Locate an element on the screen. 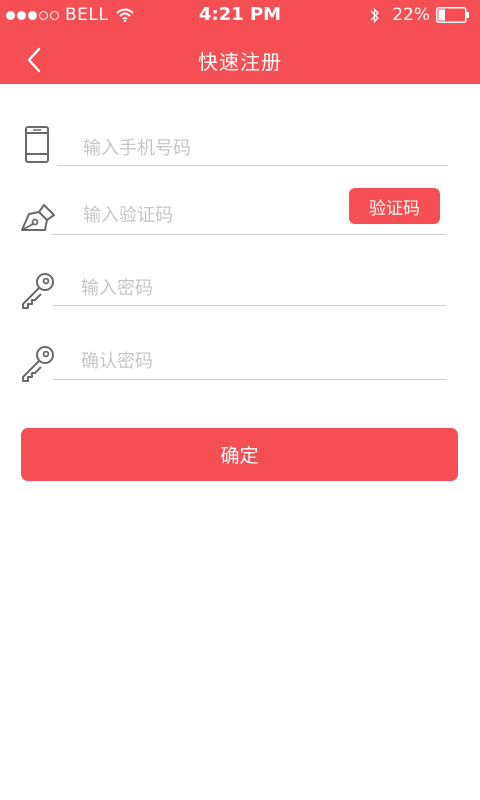 The width and height of the screenshot is (480, 800). confirm-password-underline is located at coordinates (249, 379).